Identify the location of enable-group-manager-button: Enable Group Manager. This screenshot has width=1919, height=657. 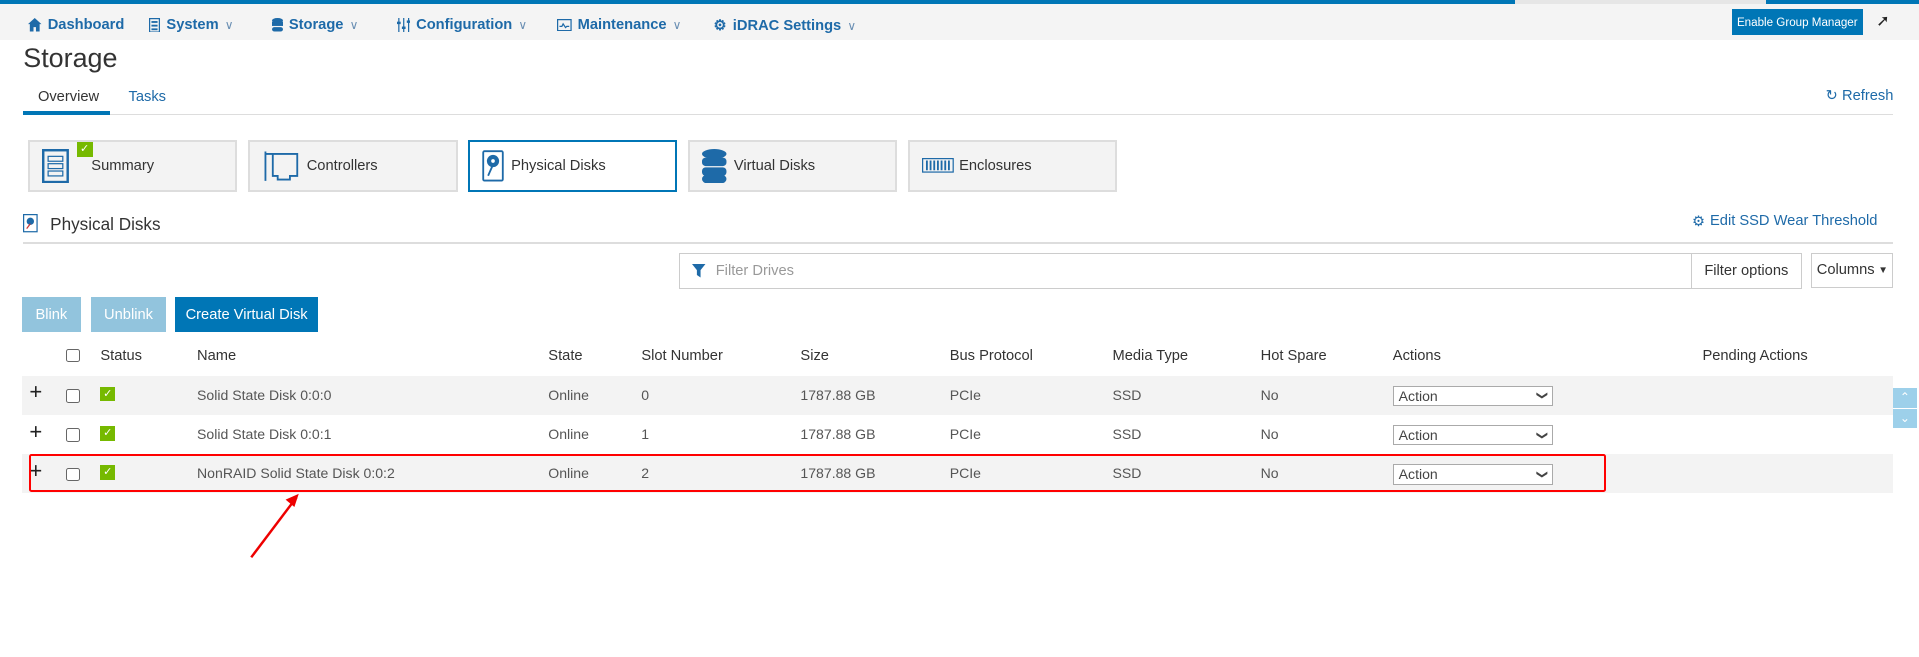
(1797, 22).